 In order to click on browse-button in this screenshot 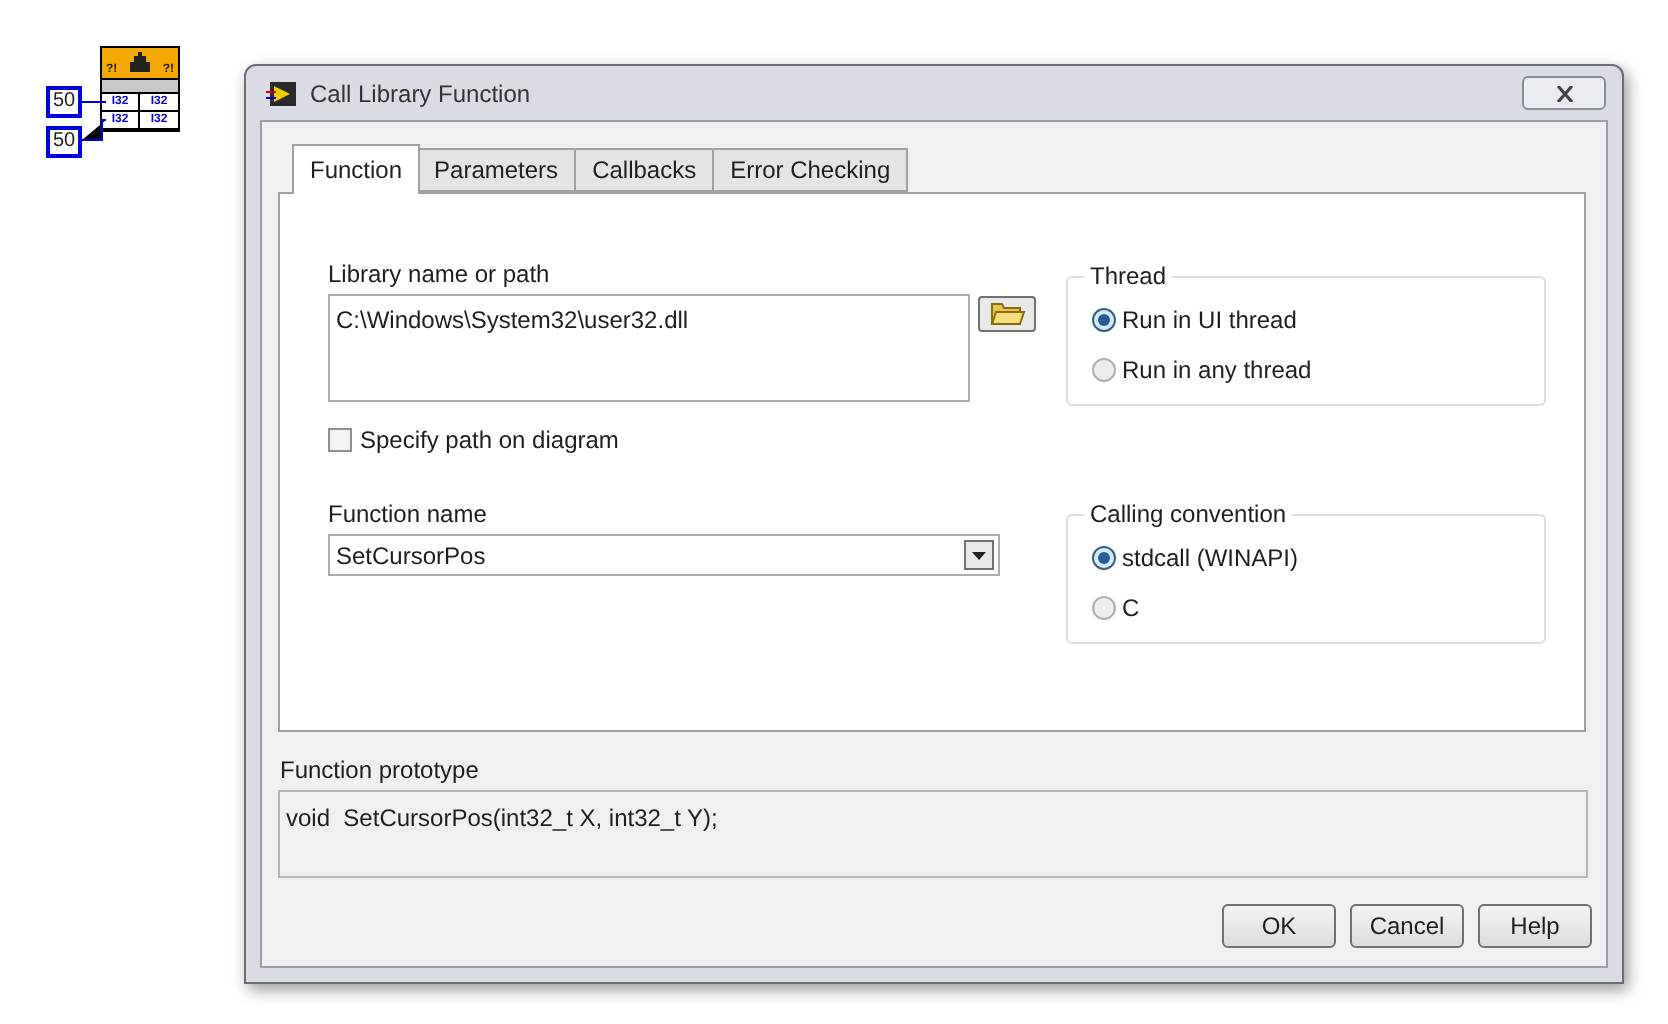, I will do `click(1007, 314)`.